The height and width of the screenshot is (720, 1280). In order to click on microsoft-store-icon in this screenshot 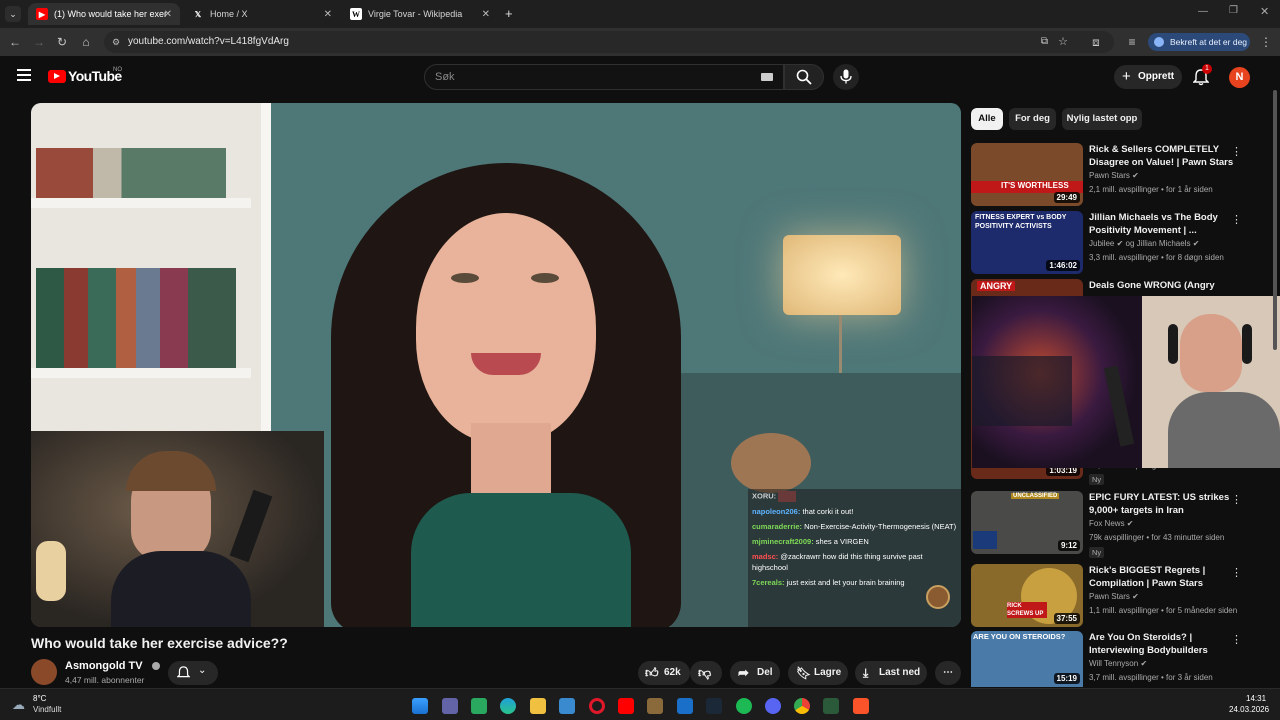, I will do `click(567, 706)`.